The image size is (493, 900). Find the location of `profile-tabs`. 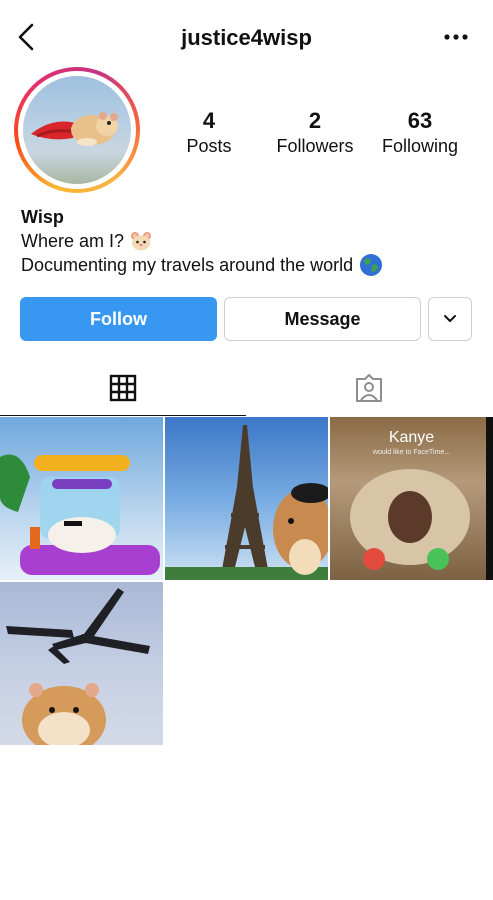

profile-tabs is located at coordinates (246, 388).